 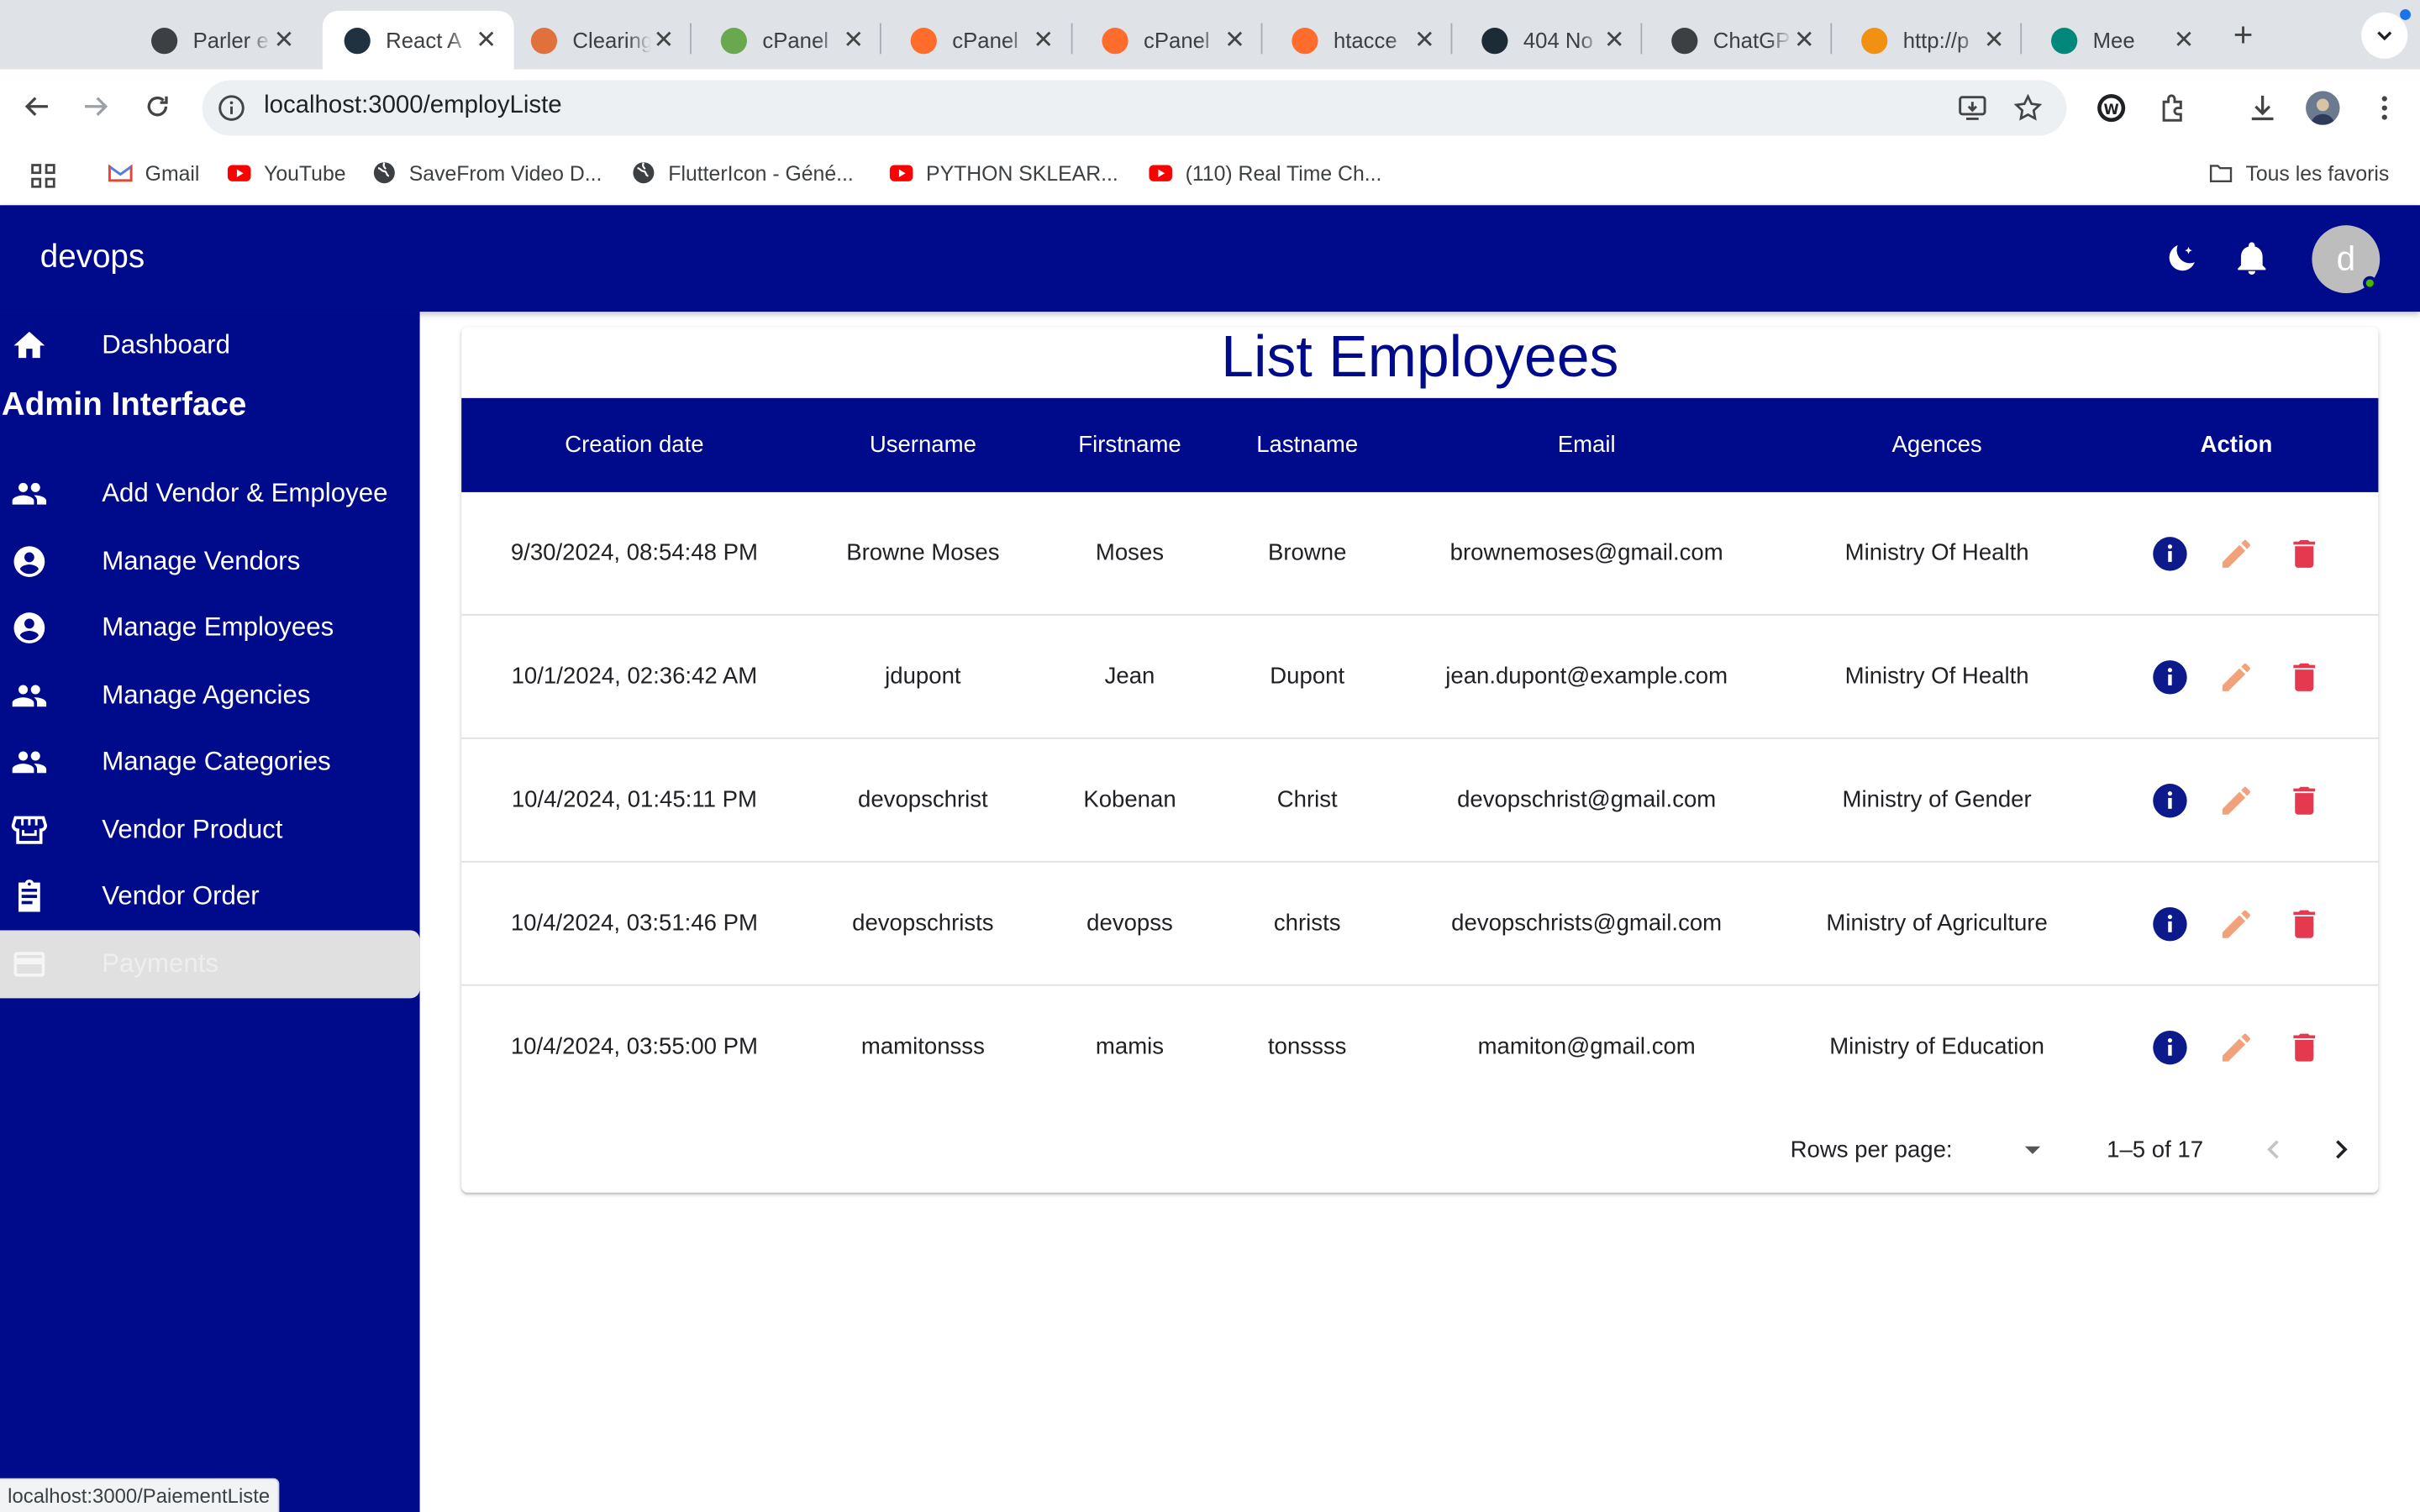 I want to click on all-bookmarks-button: Tous les favoris, so click(x=2298, y=172).